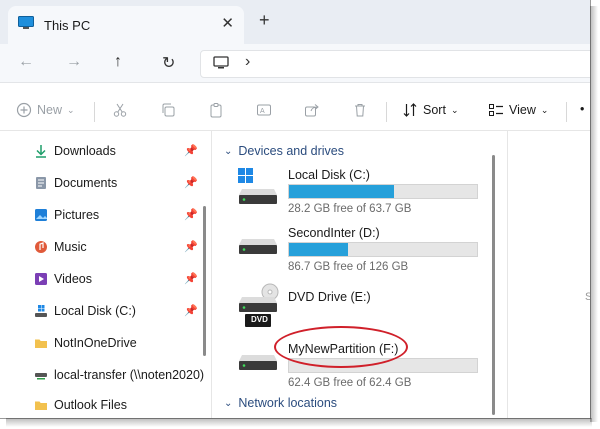 This screenshot has width=600, height=429. I want to click on sidebar-item-downloads: Downloads, so click(75, 151).